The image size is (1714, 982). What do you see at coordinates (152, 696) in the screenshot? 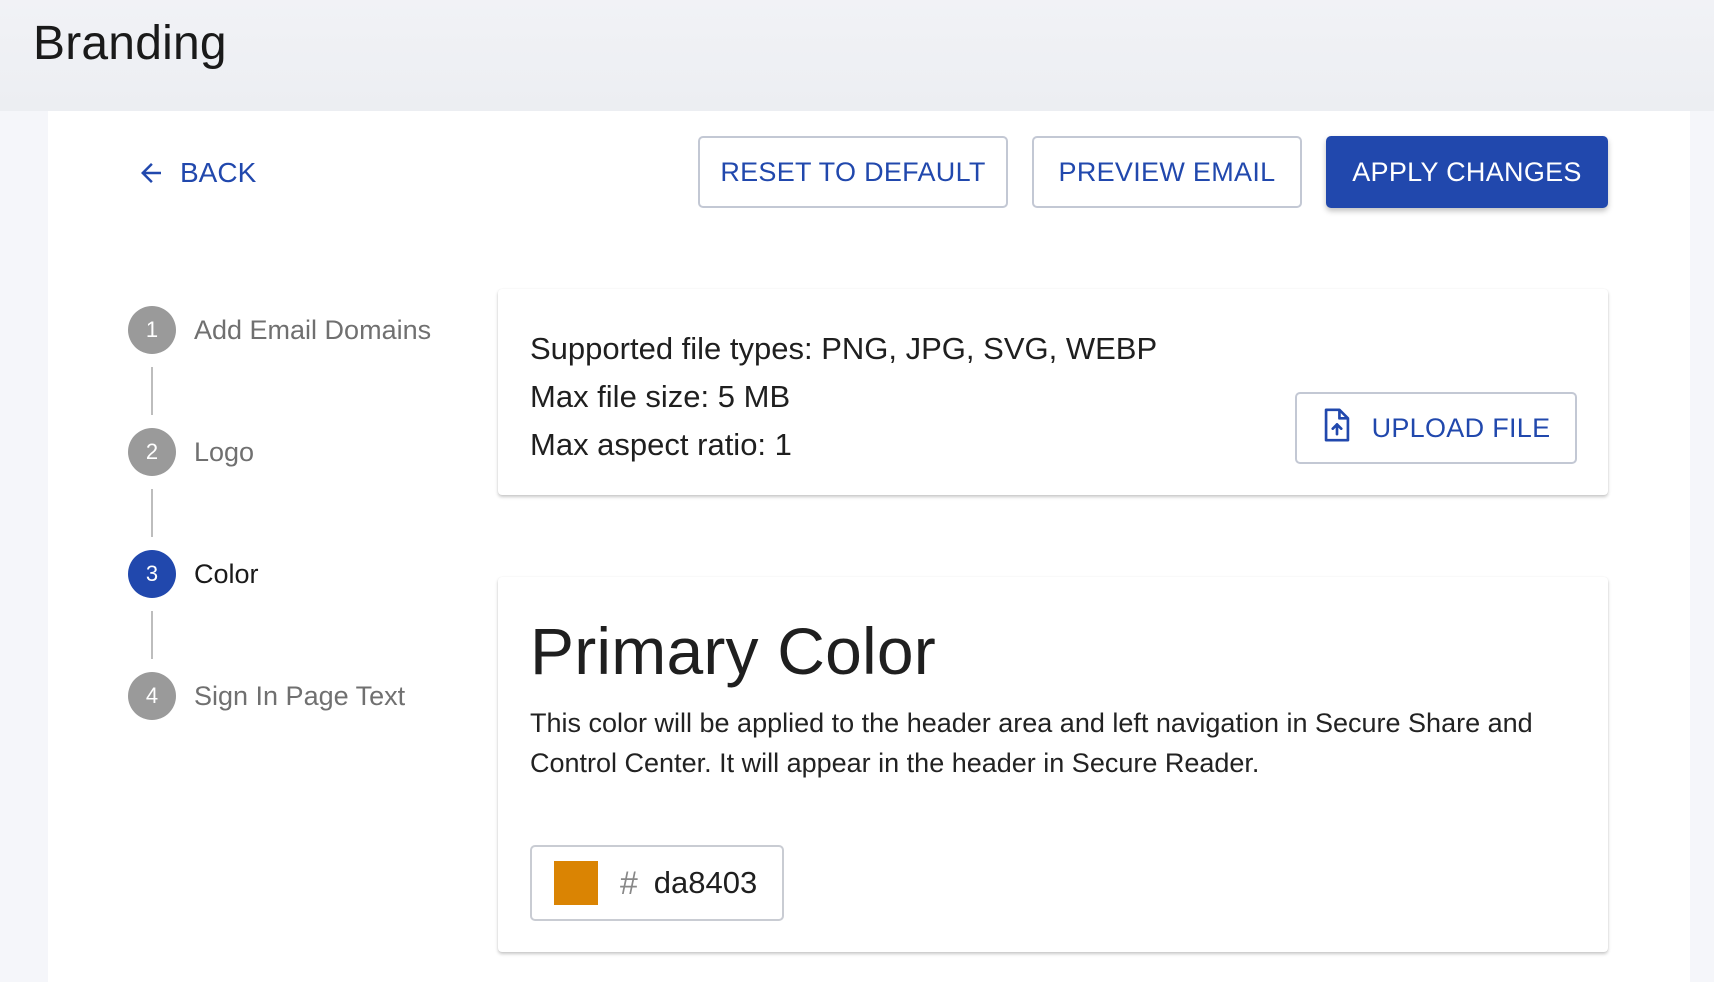
I see `step-number: 4` at bounding box center [152, 696].